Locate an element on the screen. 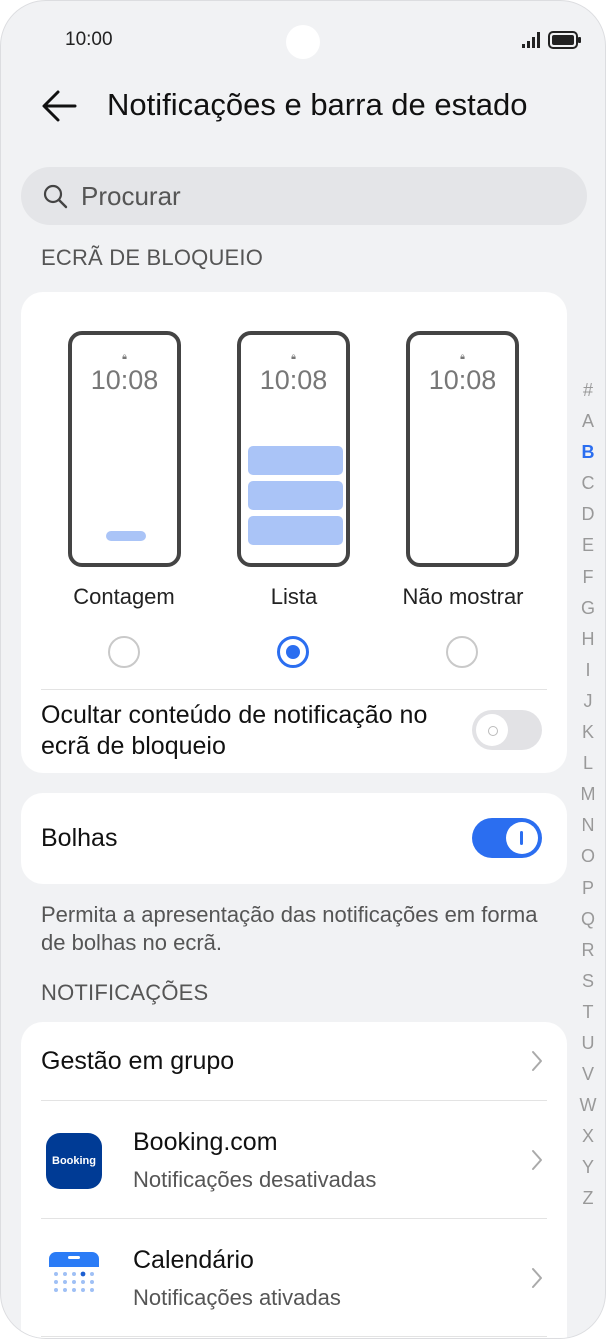 Image resolution: width=606 pixels, height=1339 pixels. calendar-app-icon is located at coordinates (74, 1278).